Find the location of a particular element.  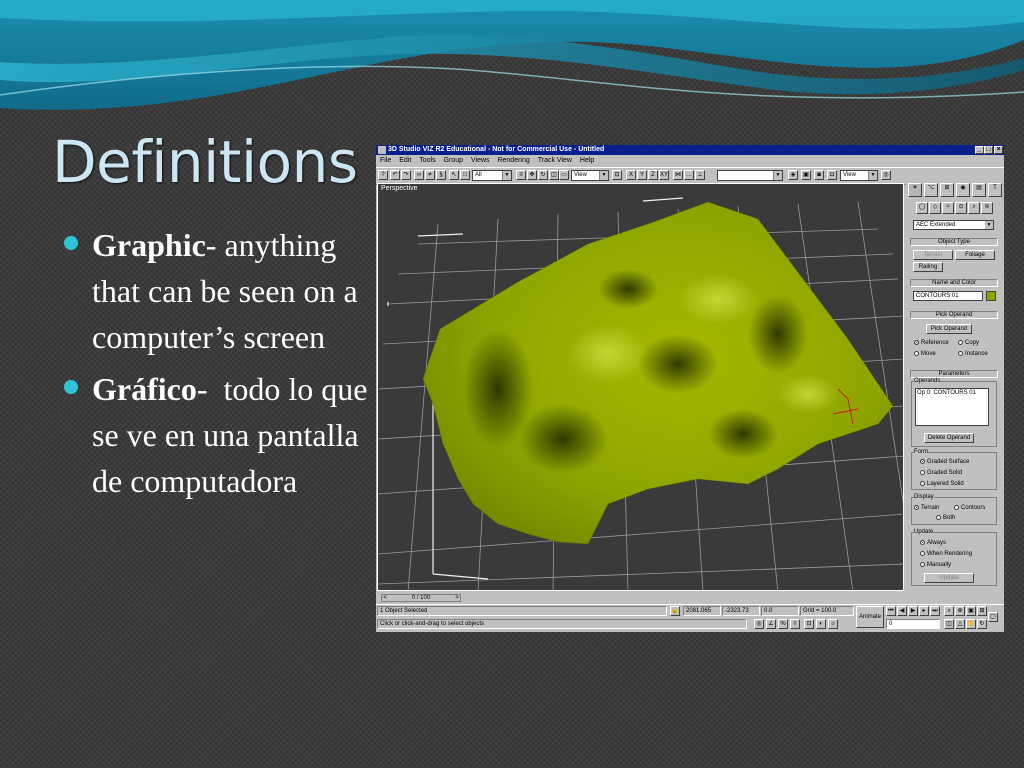

material-editor-icon: ◈ is located at coordinates (793, 175).